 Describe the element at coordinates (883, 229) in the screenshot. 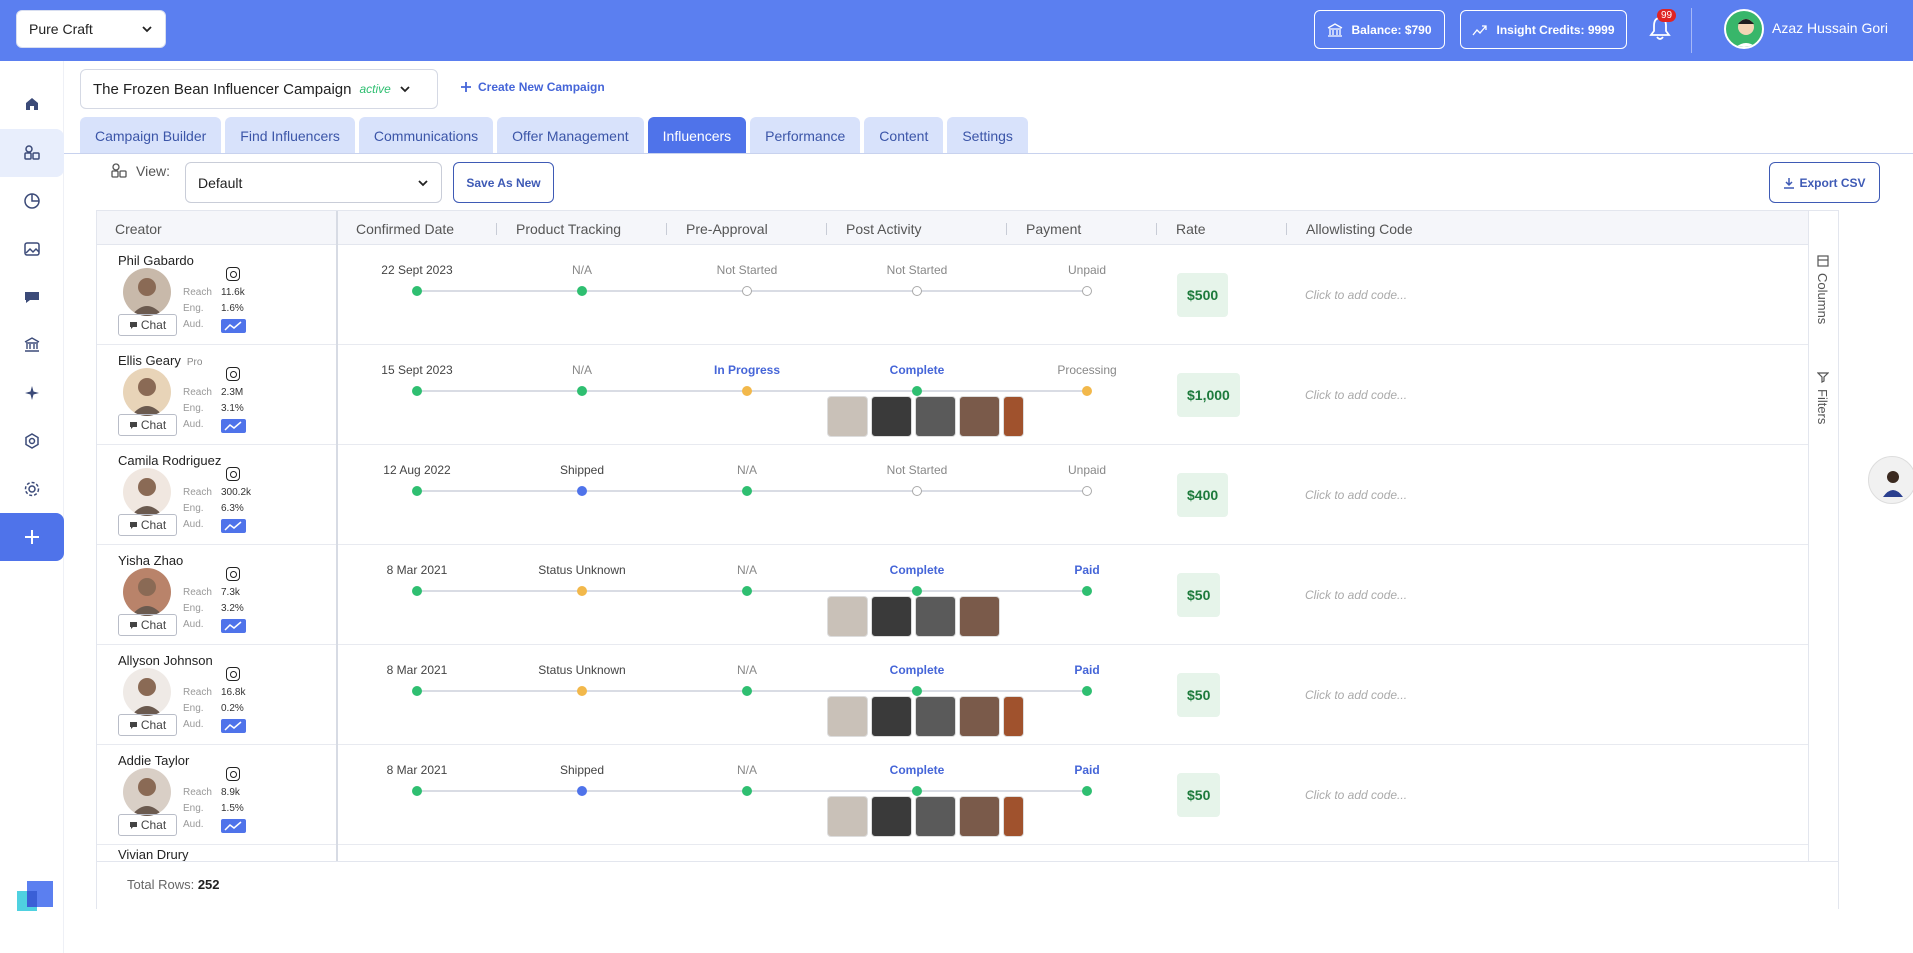

I see `header-post-activity: Post Activity` at that location.